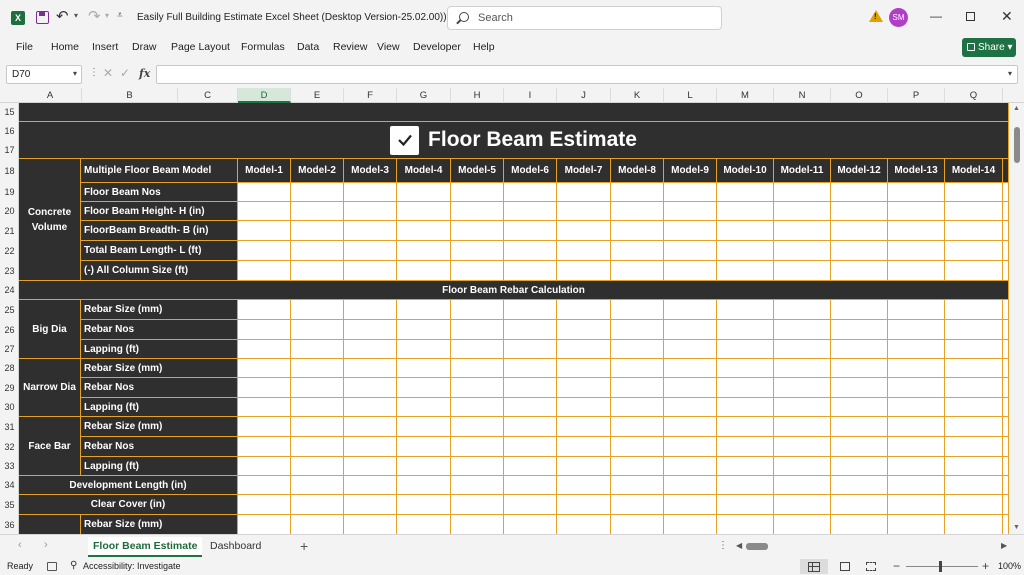  Describe the element at coordinates (159, 271) in the screenshot. I see `concrete-item-5: (-) All Column Size (ft)` at that location.